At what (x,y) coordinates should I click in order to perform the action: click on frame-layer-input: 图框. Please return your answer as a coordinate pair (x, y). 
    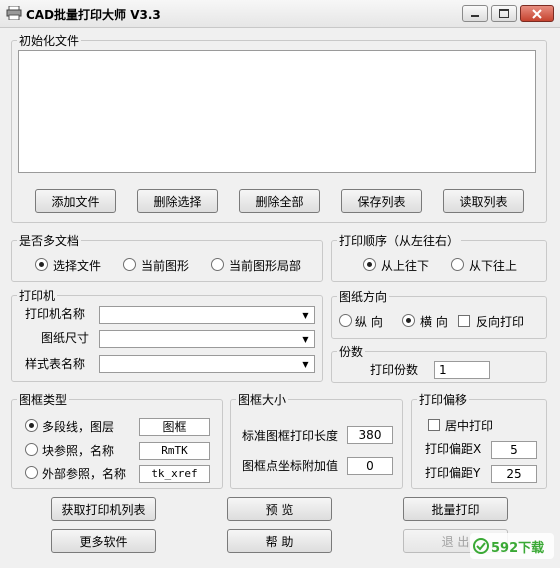
    Looking at the image, I should click on (174, 427).